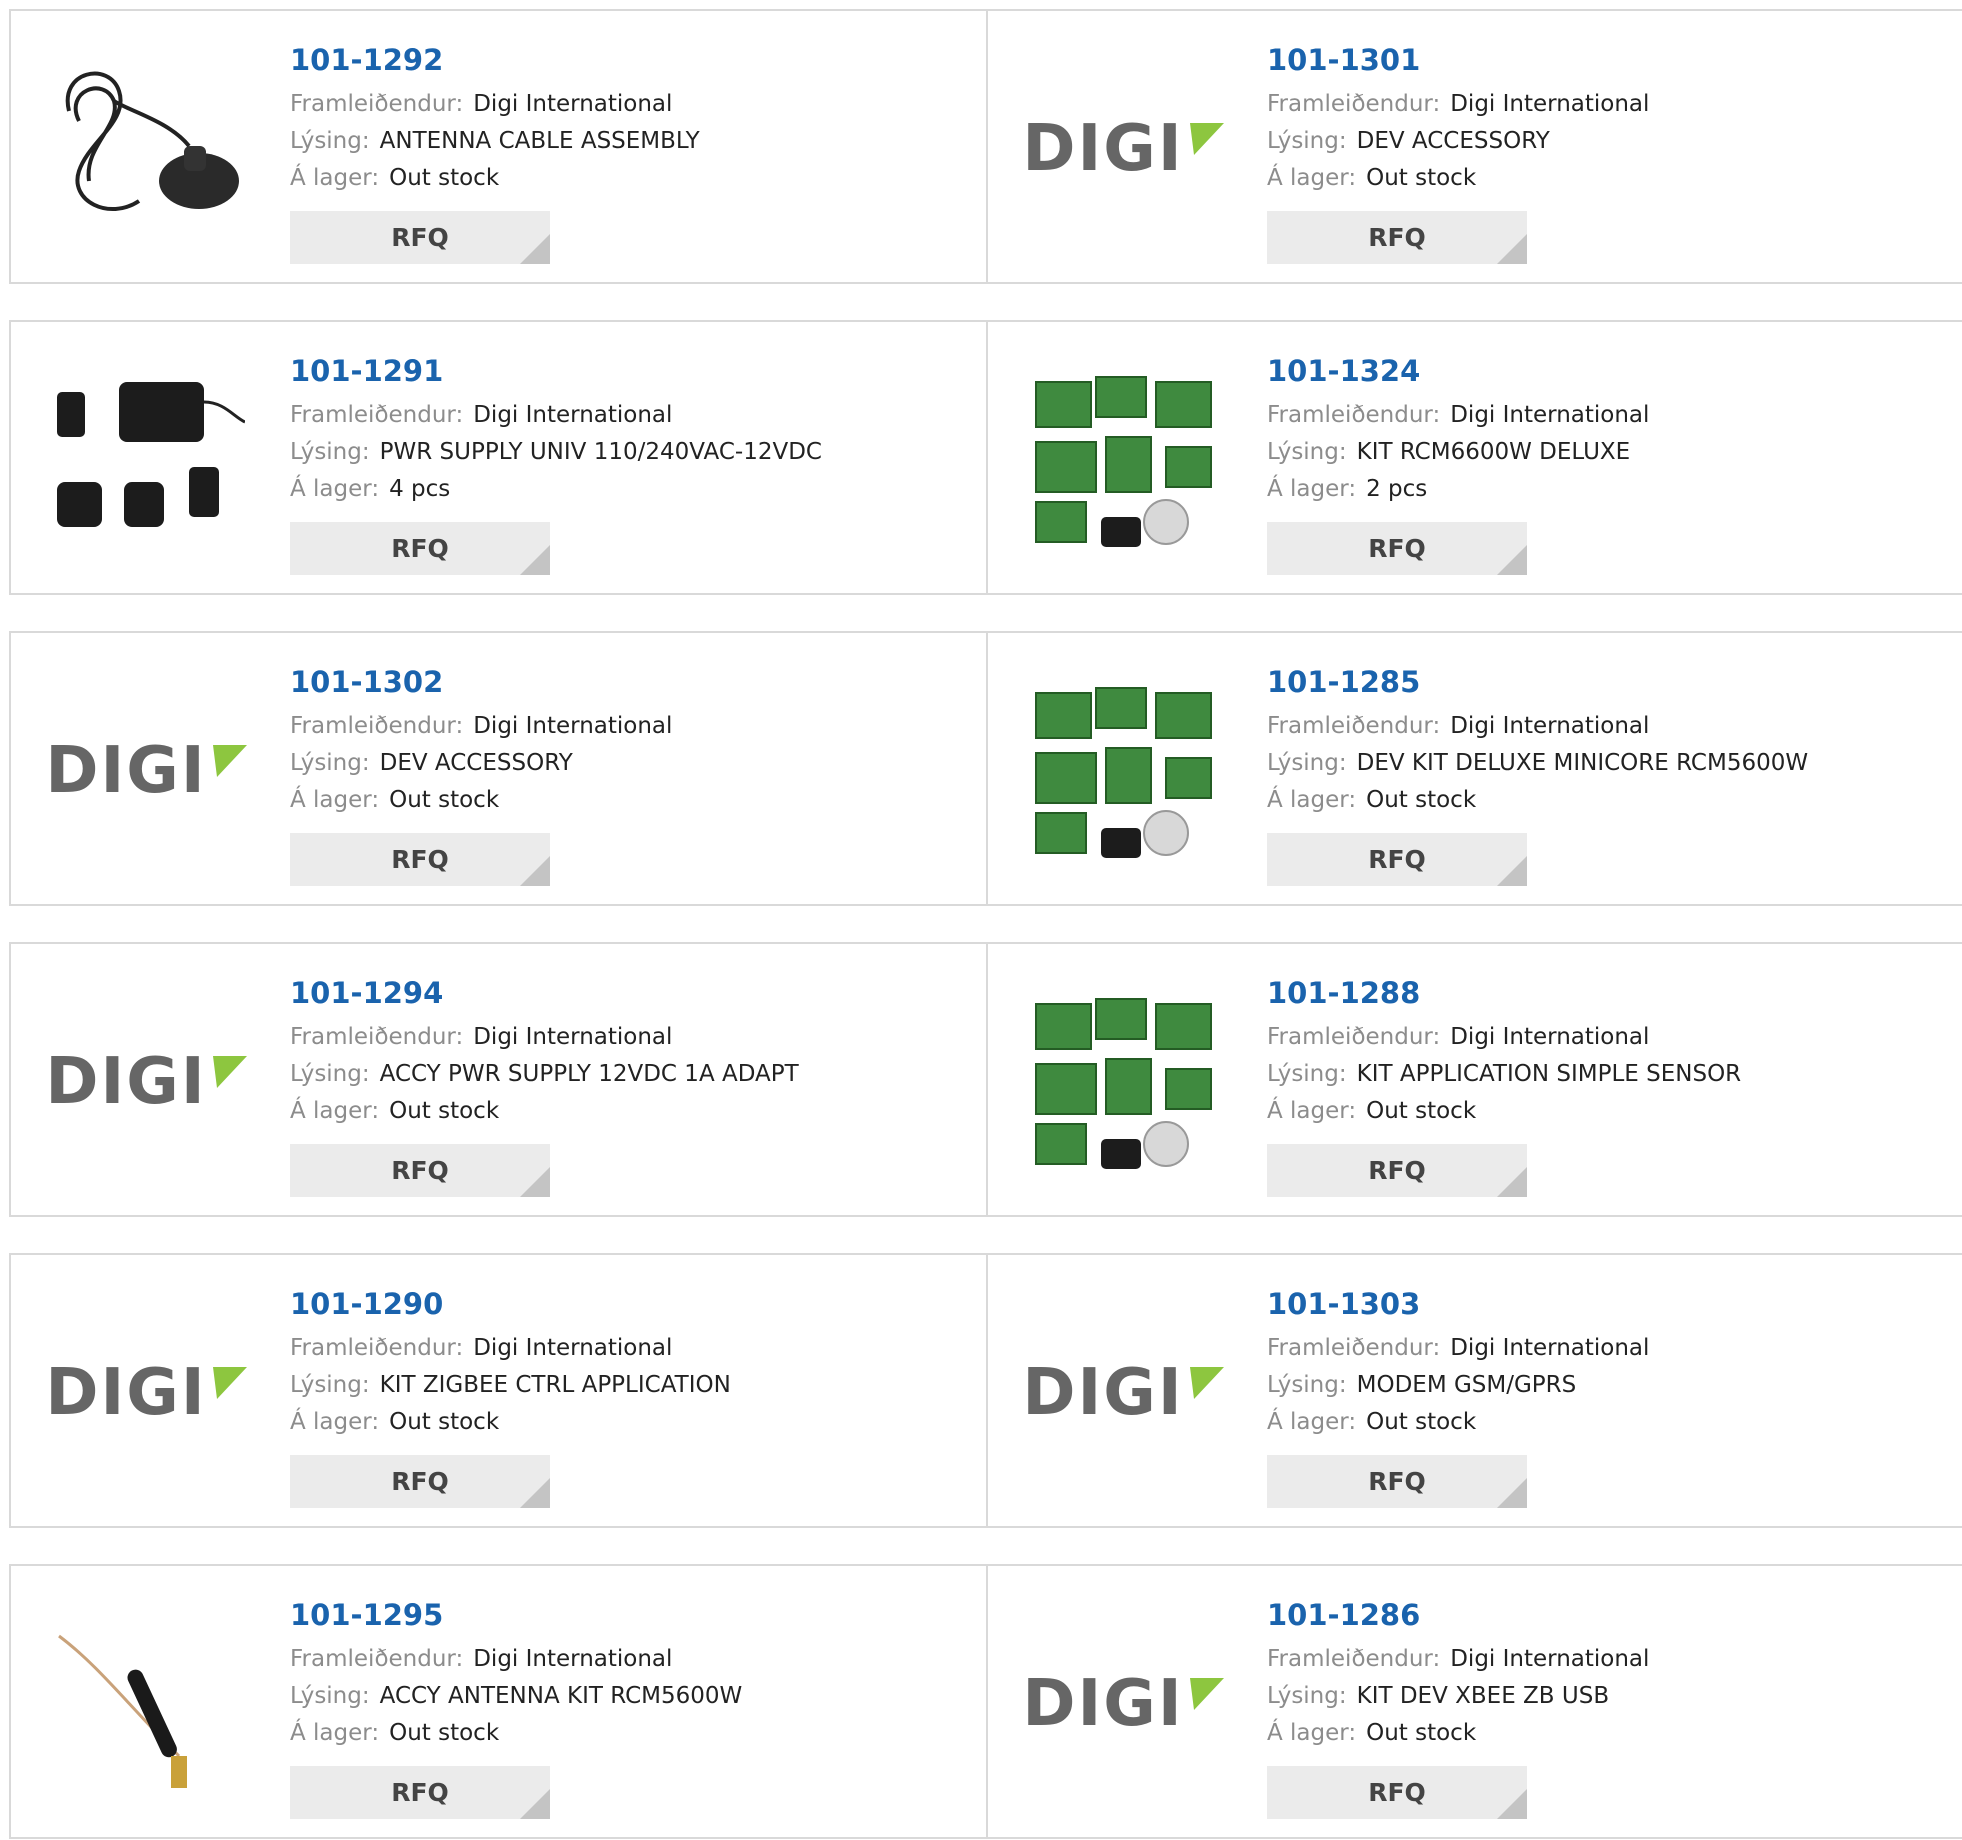 This screenshot has width=1962, height=1840. Describe the element at coordinates (495, 60) in the screenshot. I see `part-number-link: 101-1292` at that location.